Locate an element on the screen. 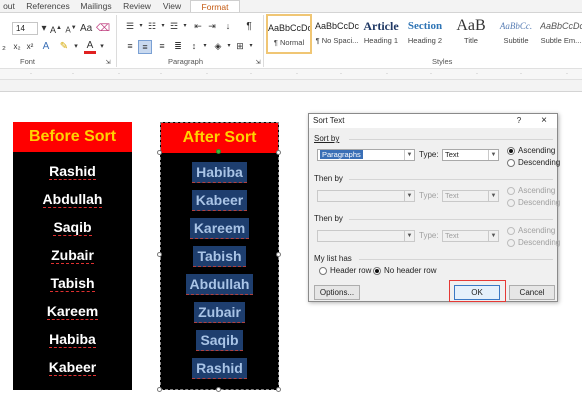  numbering-dropdown-icon: ▾ is located at coordinates (163, 27).